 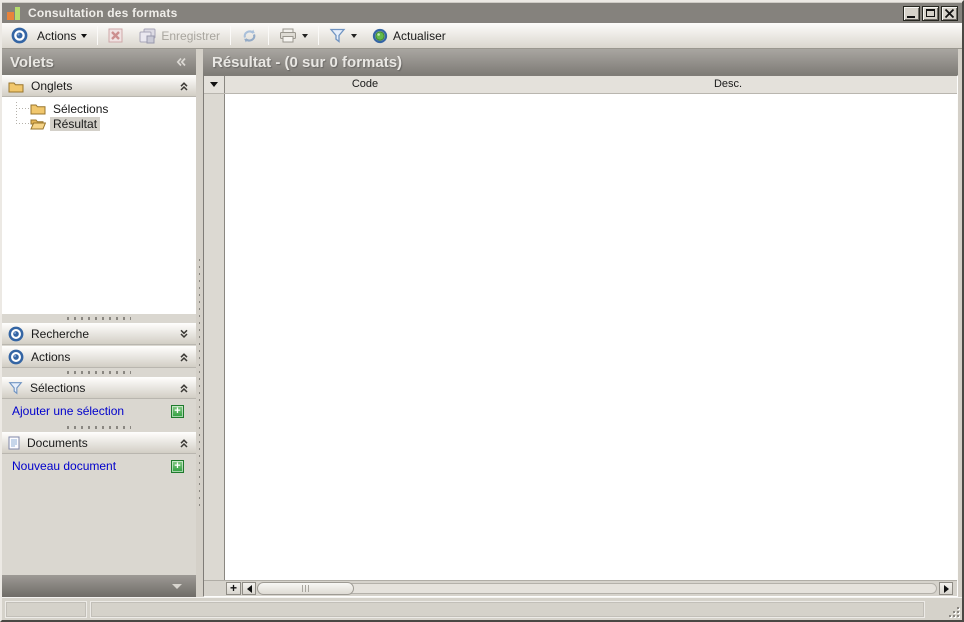 I want to click on result-caption: Résultat - (0 sur 0 formats), so click(x=580, y=62).